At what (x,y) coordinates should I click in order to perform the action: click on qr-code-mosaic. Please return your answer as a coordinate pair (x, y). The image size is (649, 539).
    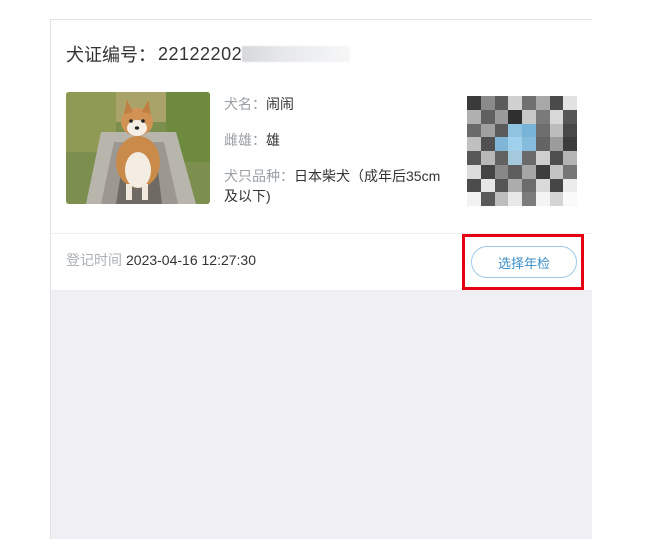
    Looking at the image, I should click on (522, 151).